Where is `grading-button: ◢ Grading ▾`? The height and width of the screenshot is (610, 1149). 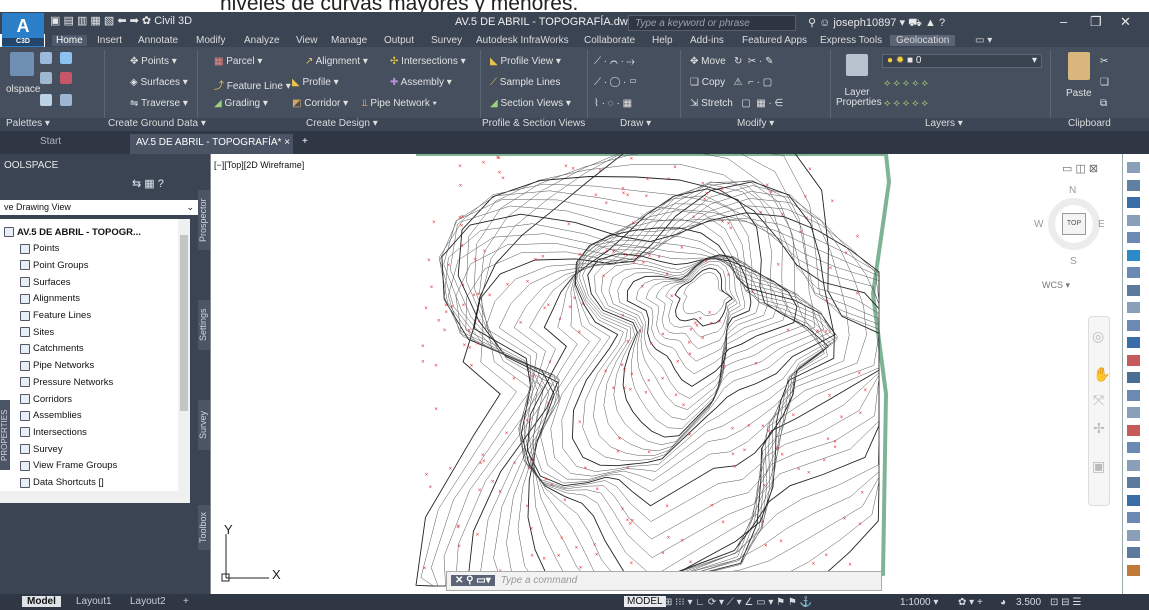 grading-button: ◢ Grading ▾ is located at coordinates (241, 103).